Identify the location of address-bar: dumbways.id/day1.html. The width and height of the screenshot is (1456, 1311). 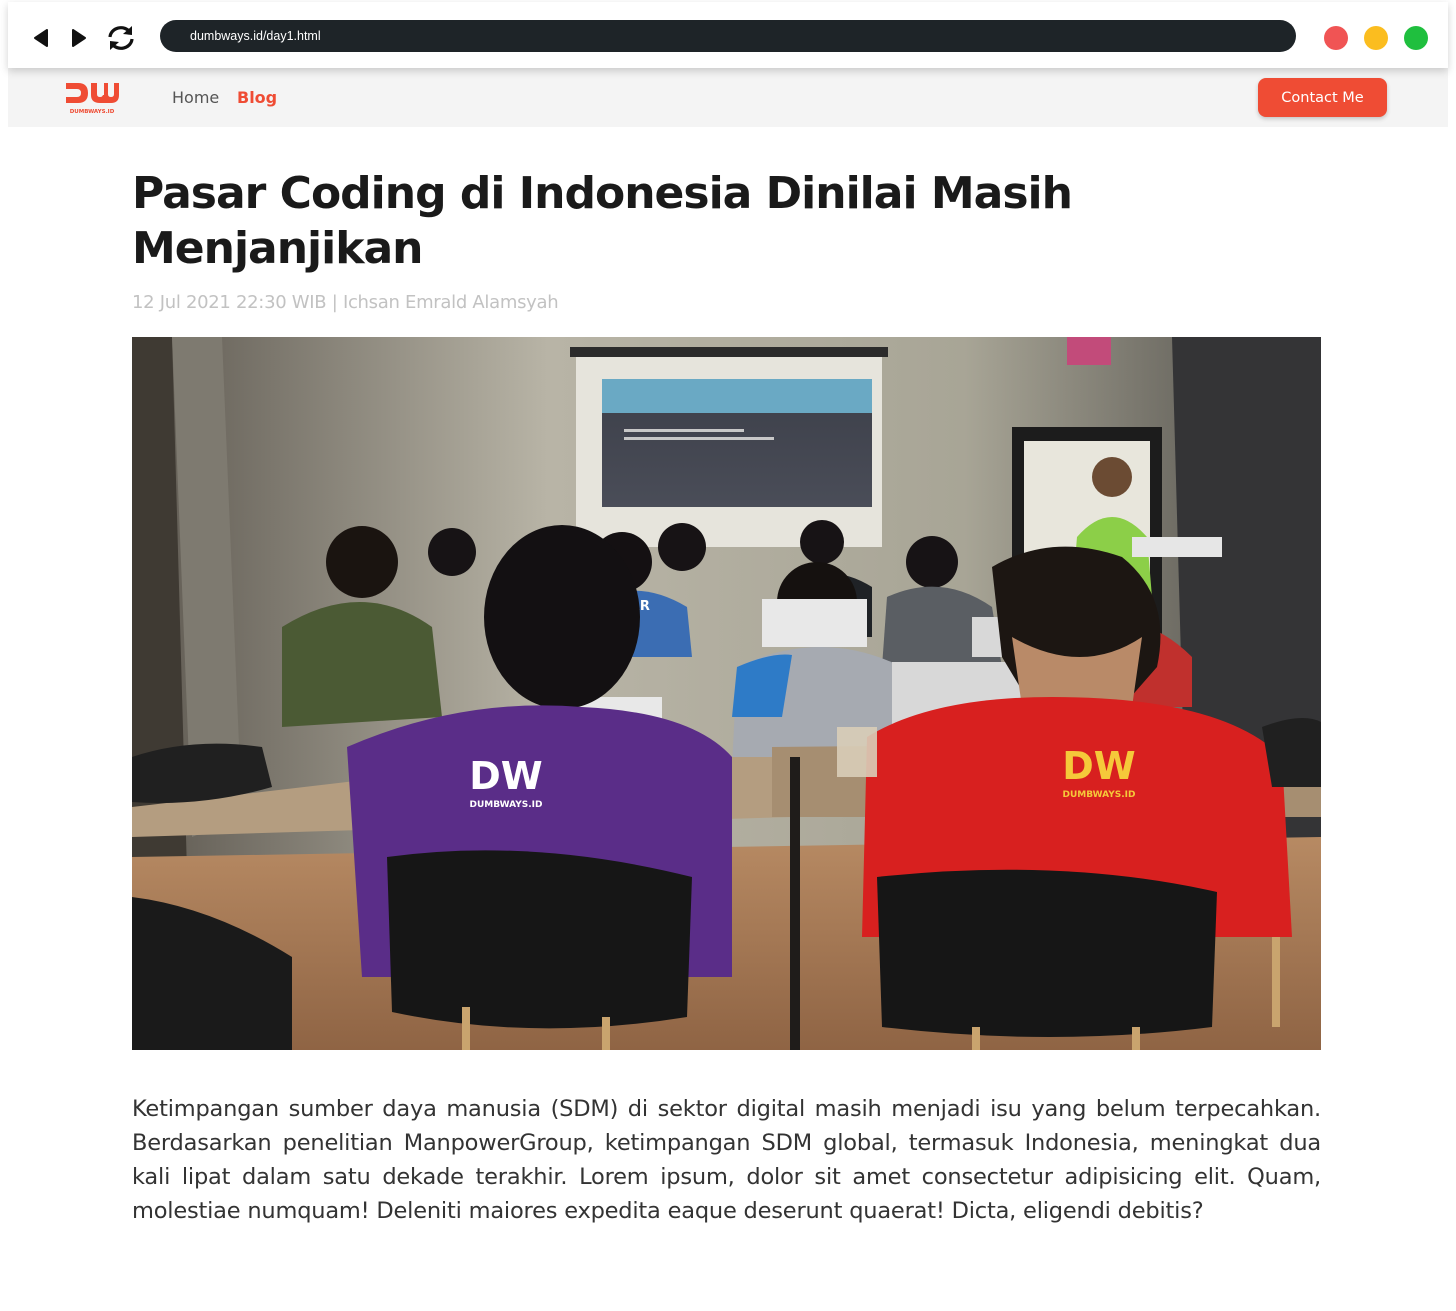
(728, 36).